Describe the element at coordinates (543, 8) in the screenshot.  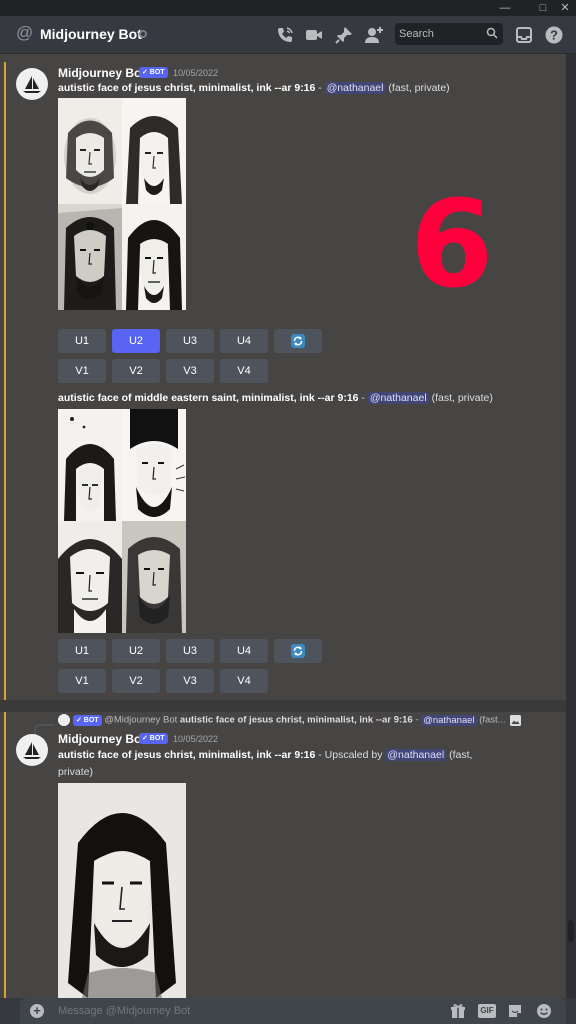
I see `maximize-icon: □` at that location.